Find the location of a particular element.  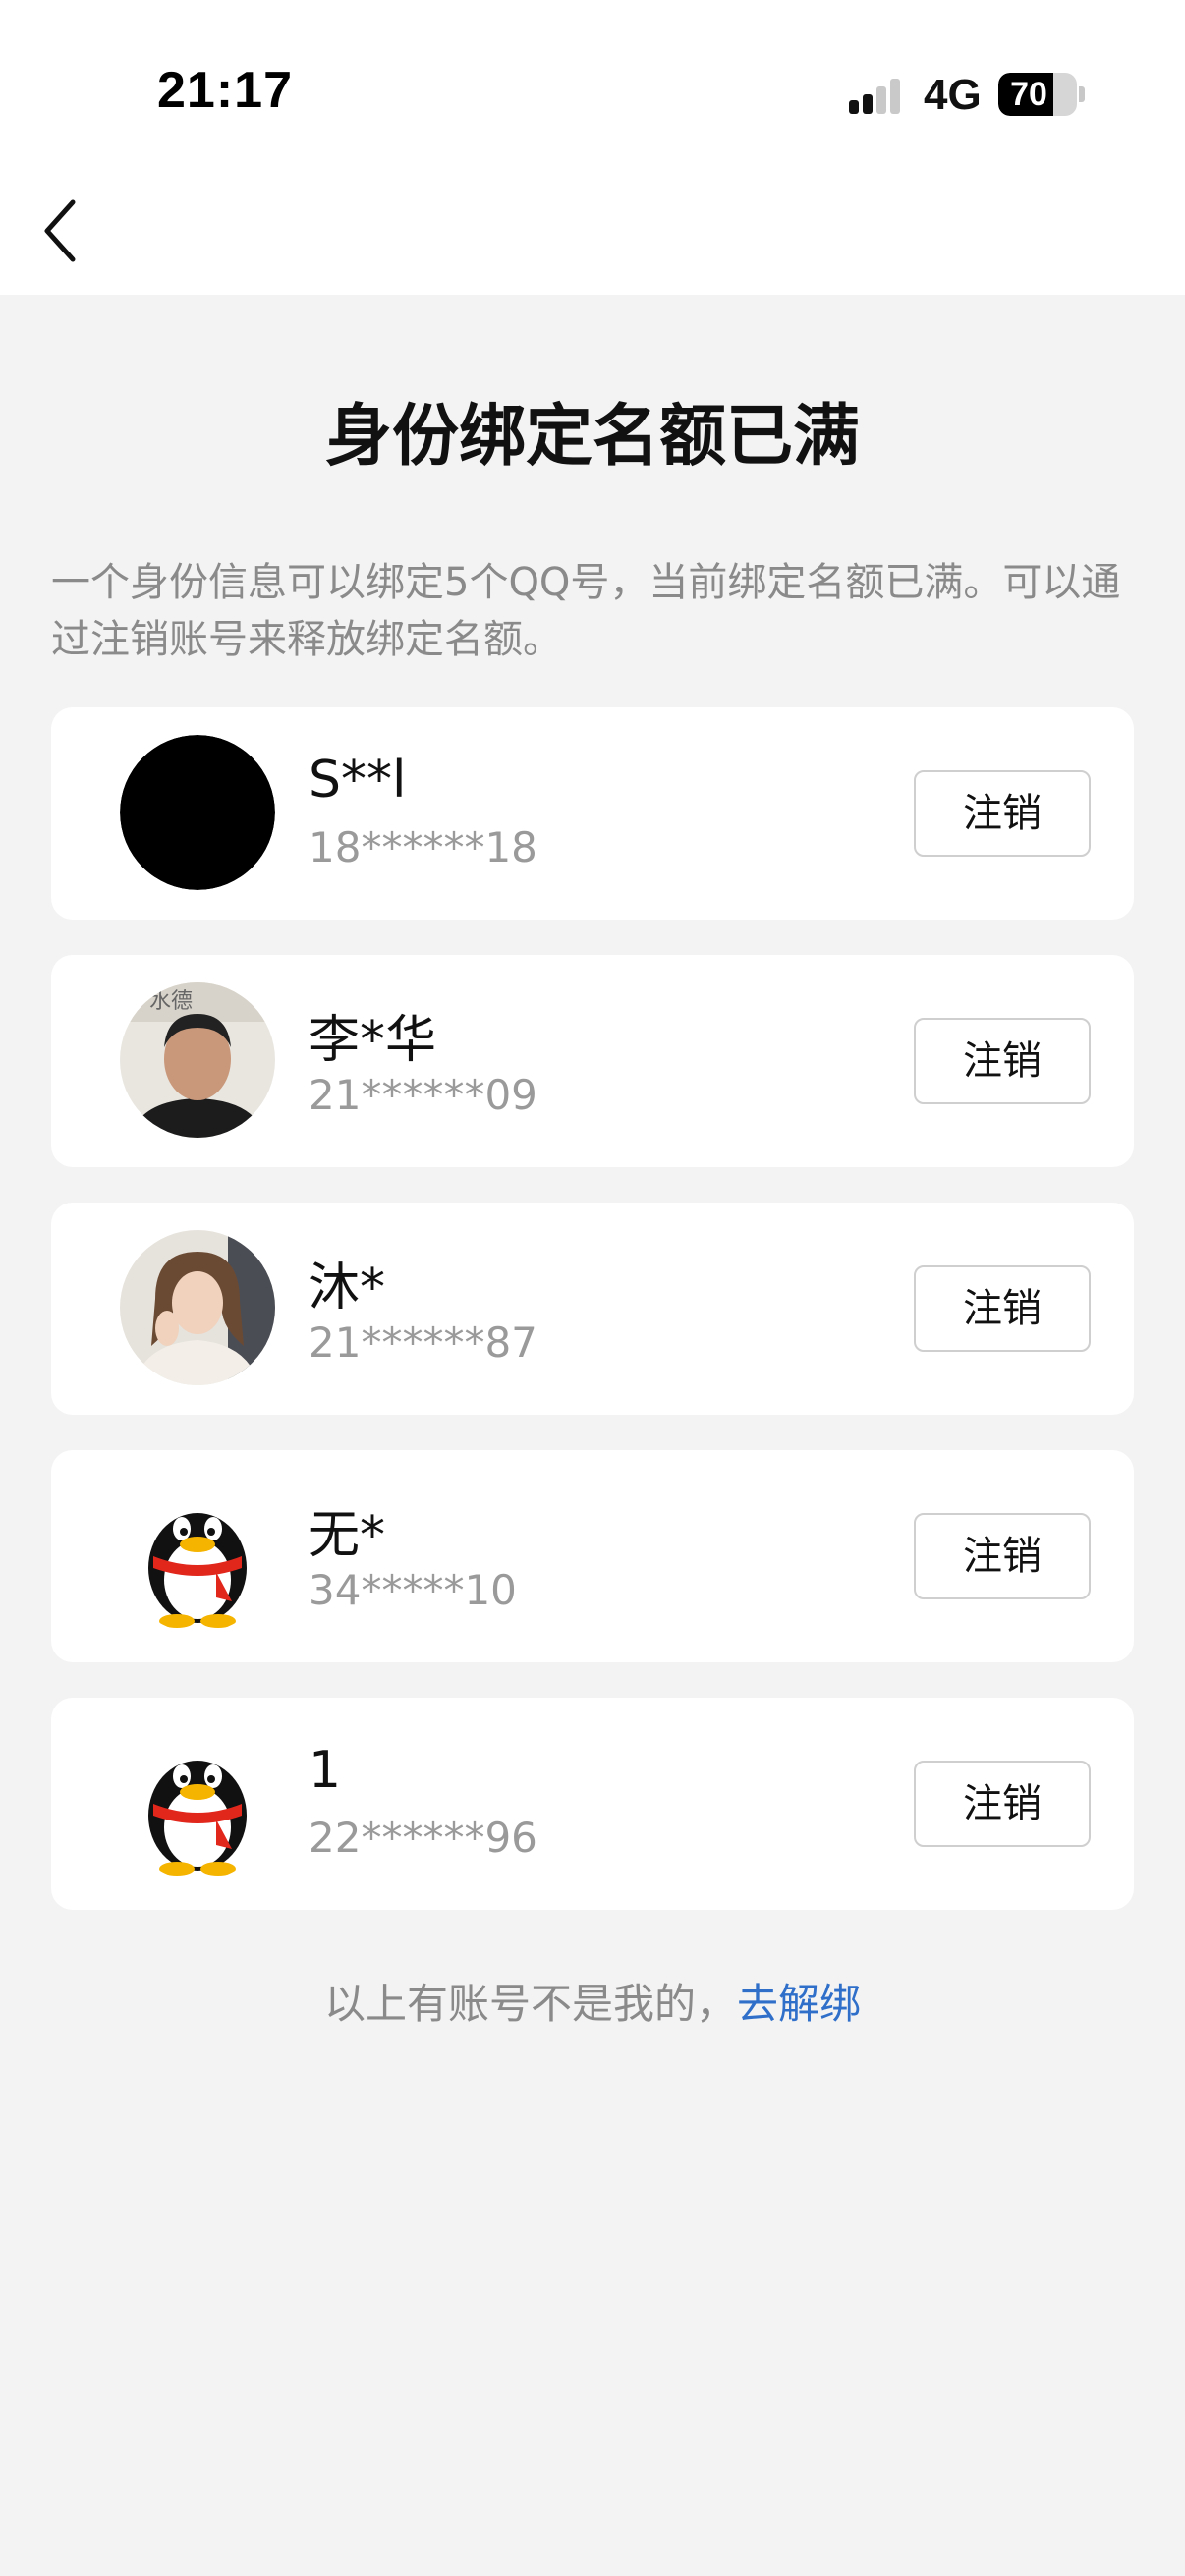

account-card: 沐* 21******87 注销 is located at coordinates (592, 1309).